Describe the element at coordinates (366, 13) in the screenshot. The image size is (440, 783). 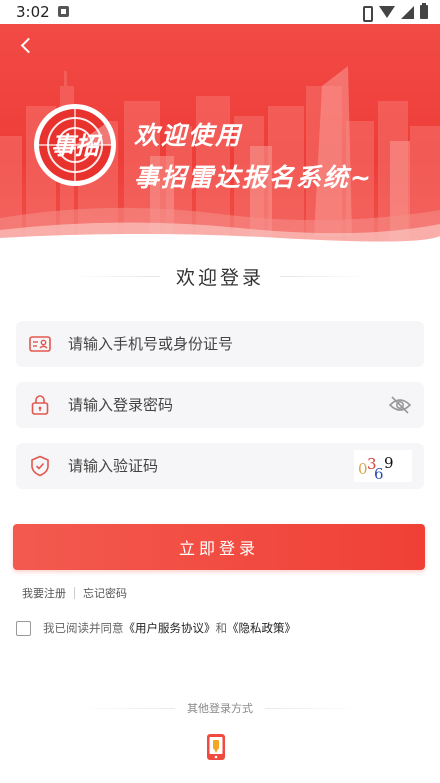
I see `vibrate-icon` at that location.